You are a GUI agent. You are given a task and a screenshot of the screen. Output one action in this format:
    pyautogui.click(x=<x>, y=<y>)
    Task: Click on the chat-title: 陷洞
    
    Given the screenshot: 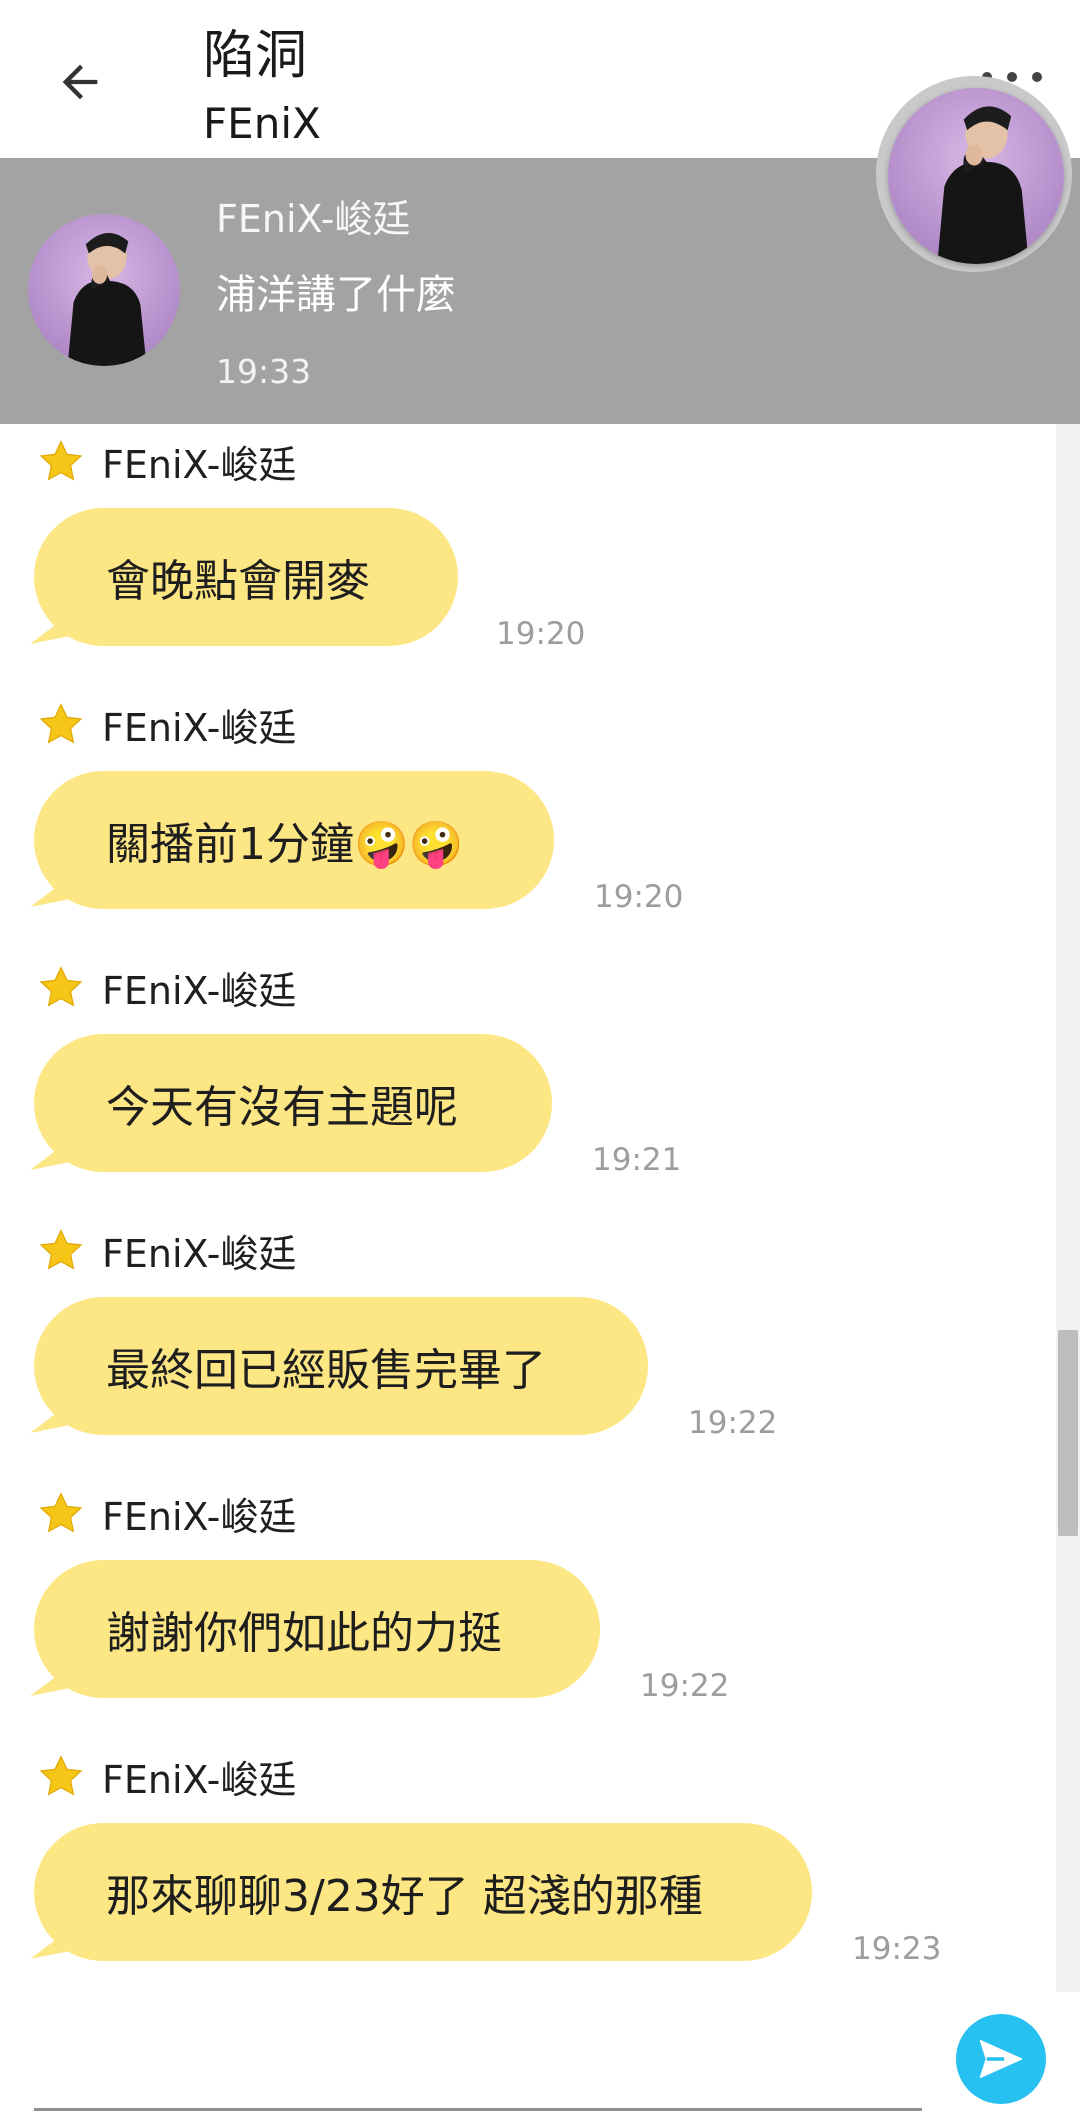 What is the action you would take?
    pyautogui.click(x=255, y=56)
    